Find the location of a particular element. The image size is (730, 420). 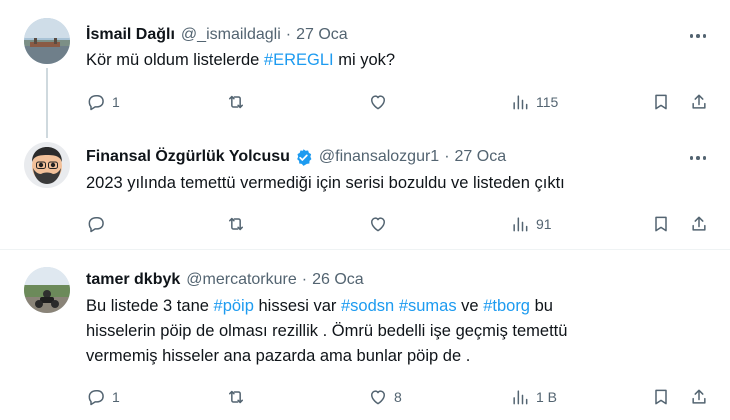

text-segment: mi yok? is located at coordinates (364, 60).